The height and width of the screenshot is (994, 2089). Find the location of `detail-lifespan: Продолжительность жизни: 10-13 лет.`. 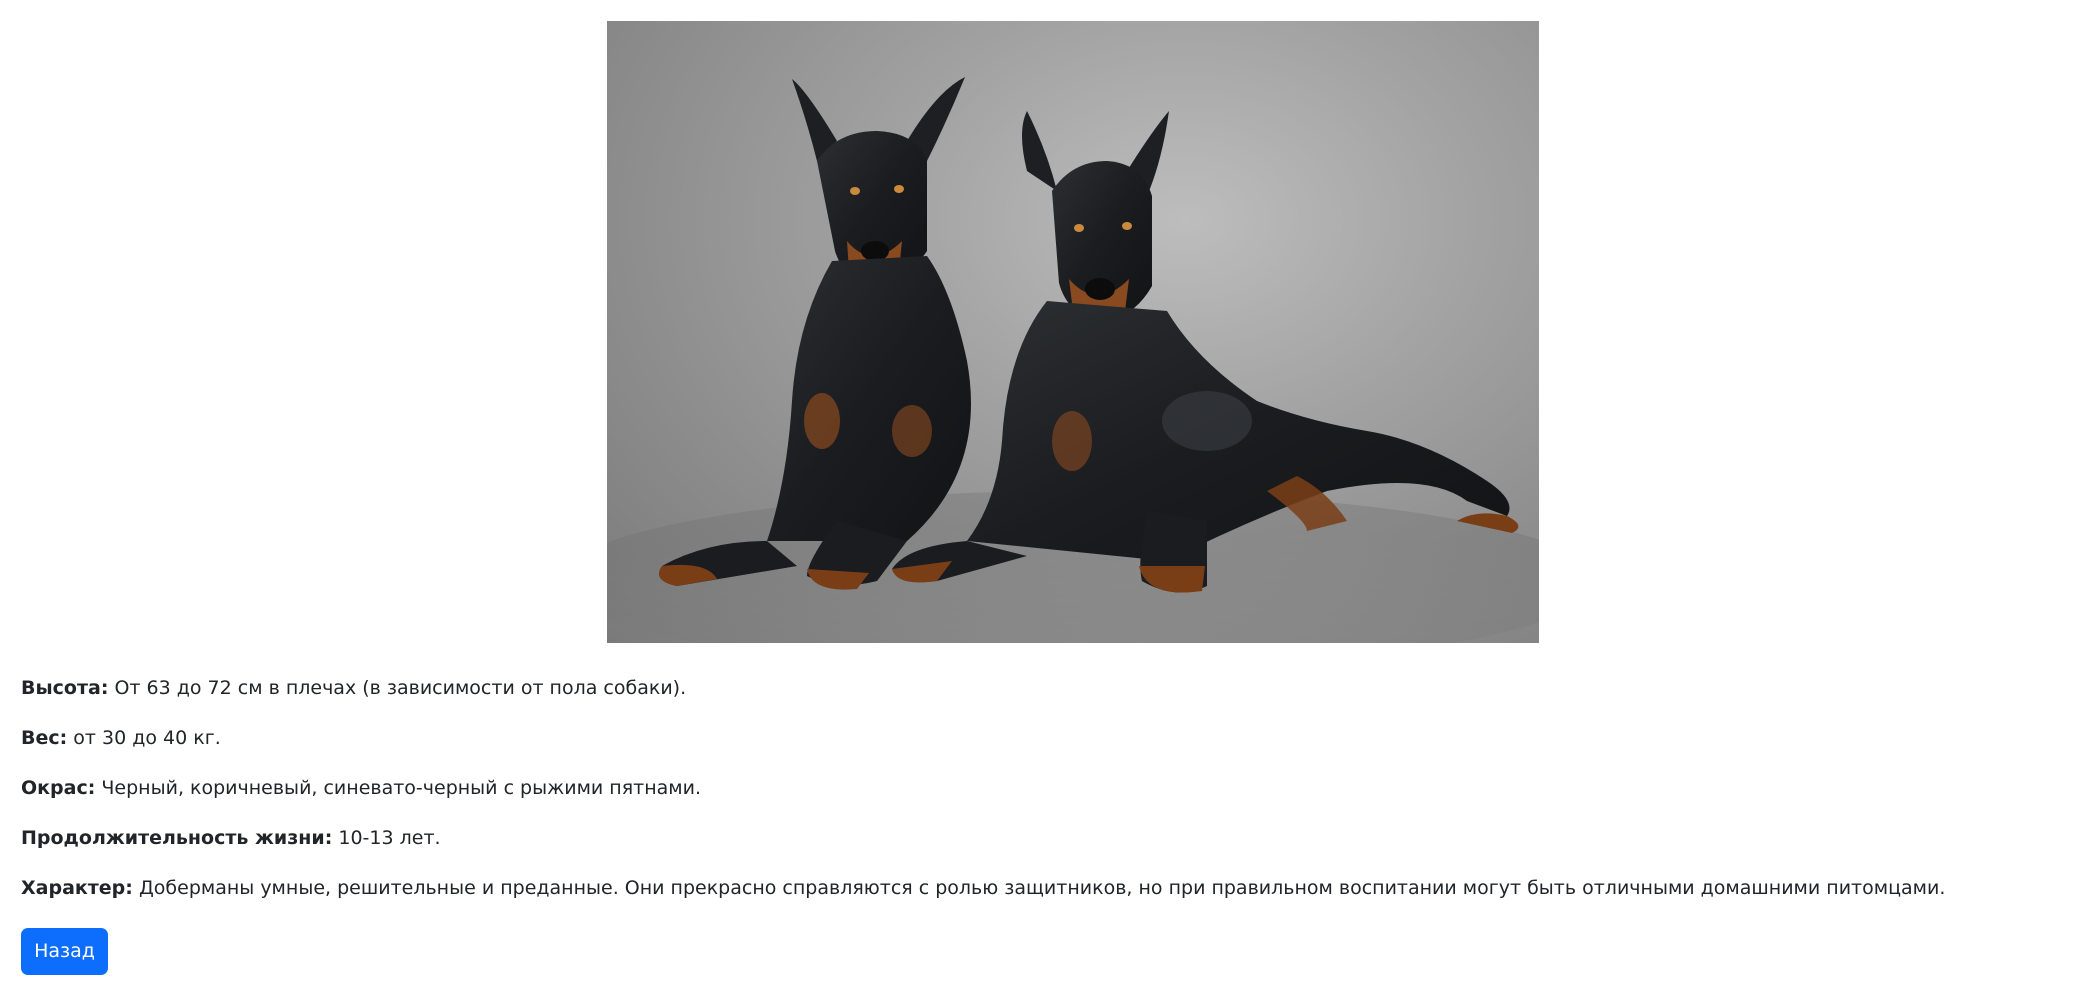

detail-lifespan: Продолжительность жизни: 10-13 лет. is located at coordinates (231, 838).